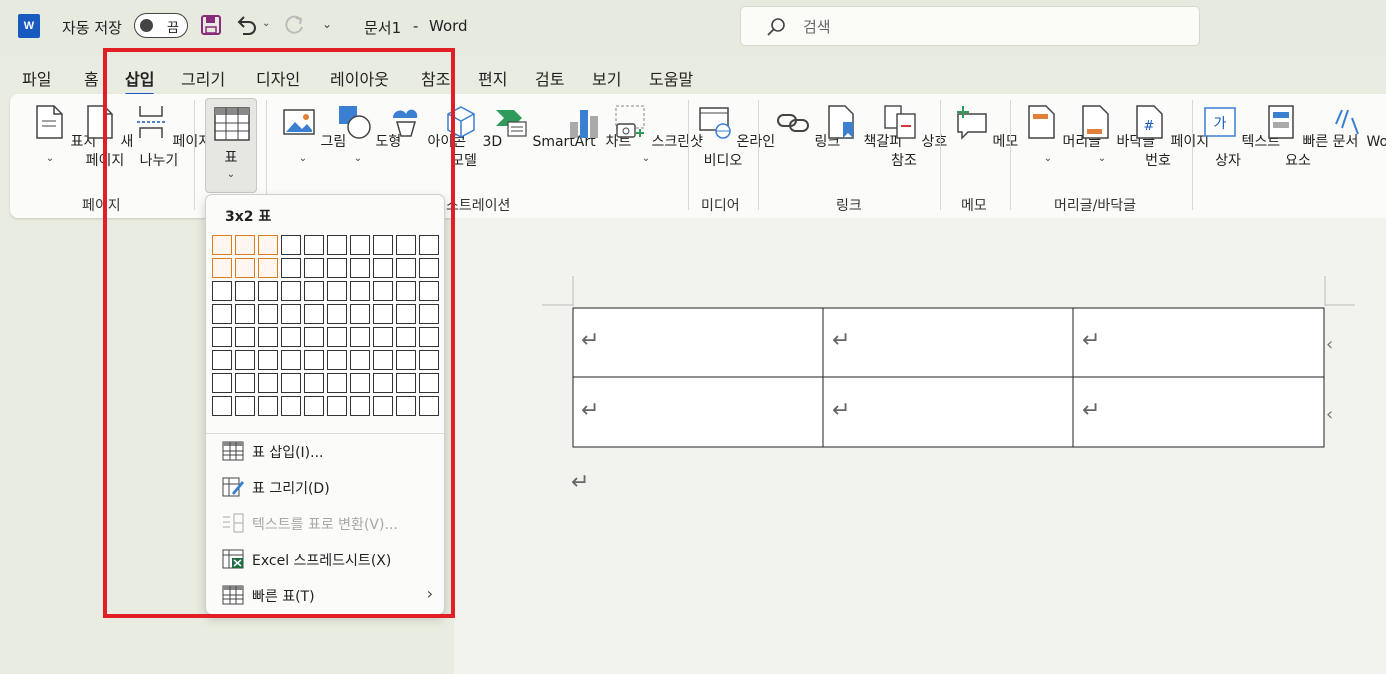 The image size is (1386, 674). I want to click on header-icon, so click(1041, 122).